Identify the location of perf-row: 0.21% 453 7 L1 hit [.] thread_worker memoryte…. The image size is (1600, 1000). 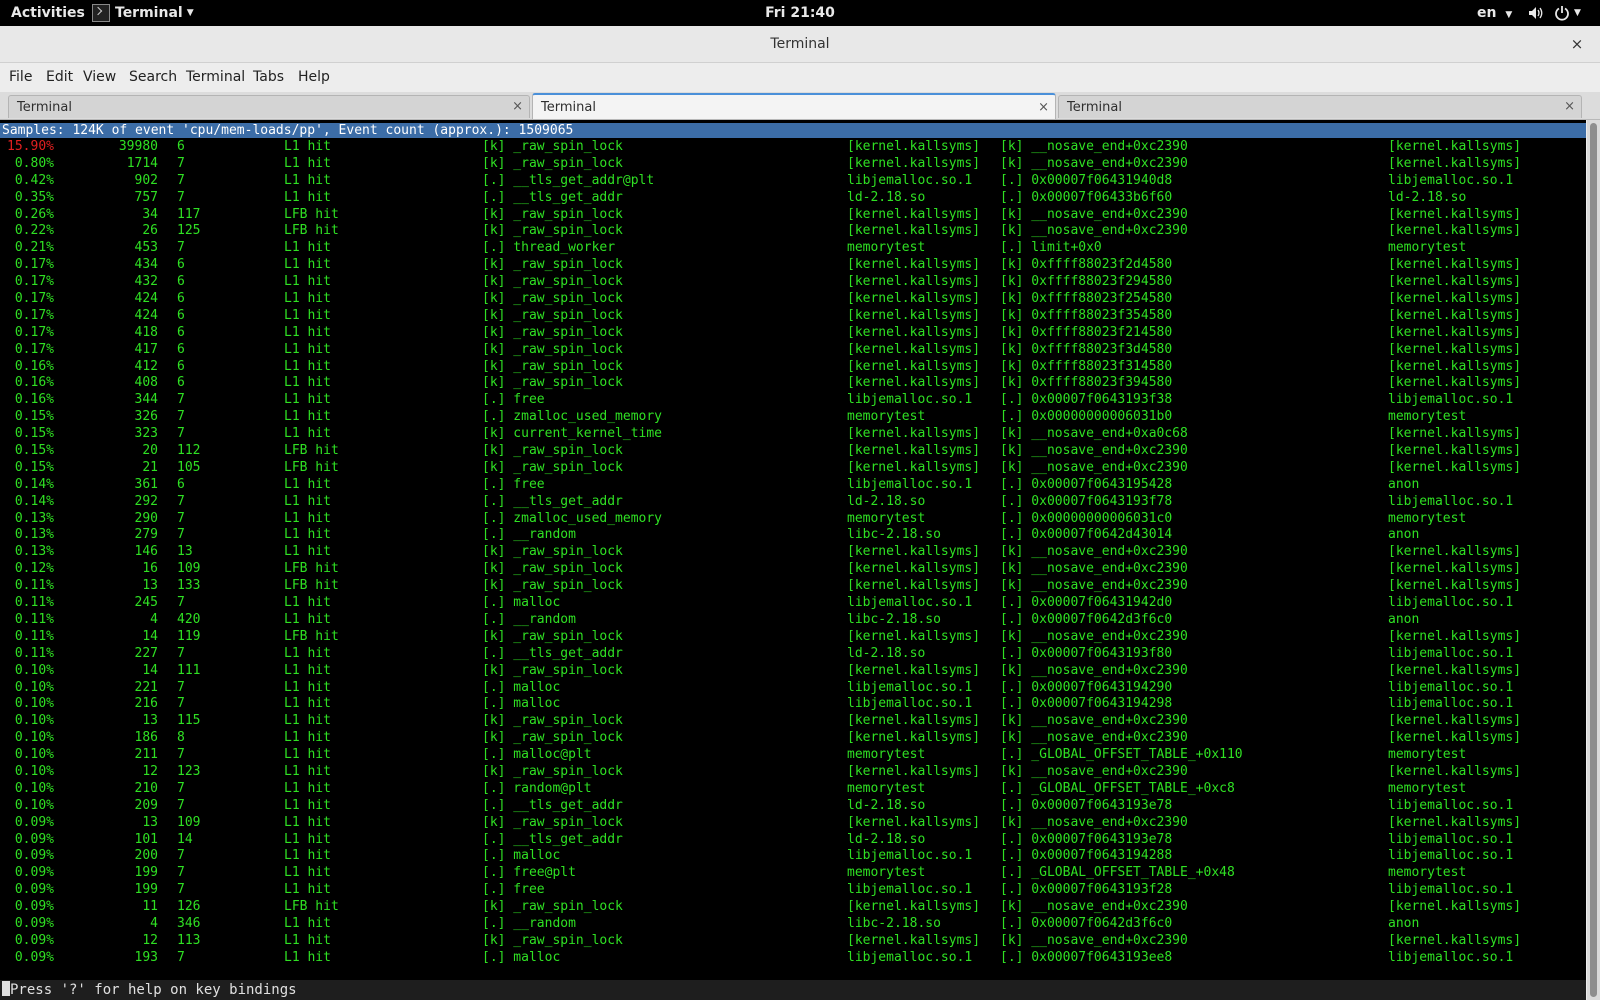
(793, 248).